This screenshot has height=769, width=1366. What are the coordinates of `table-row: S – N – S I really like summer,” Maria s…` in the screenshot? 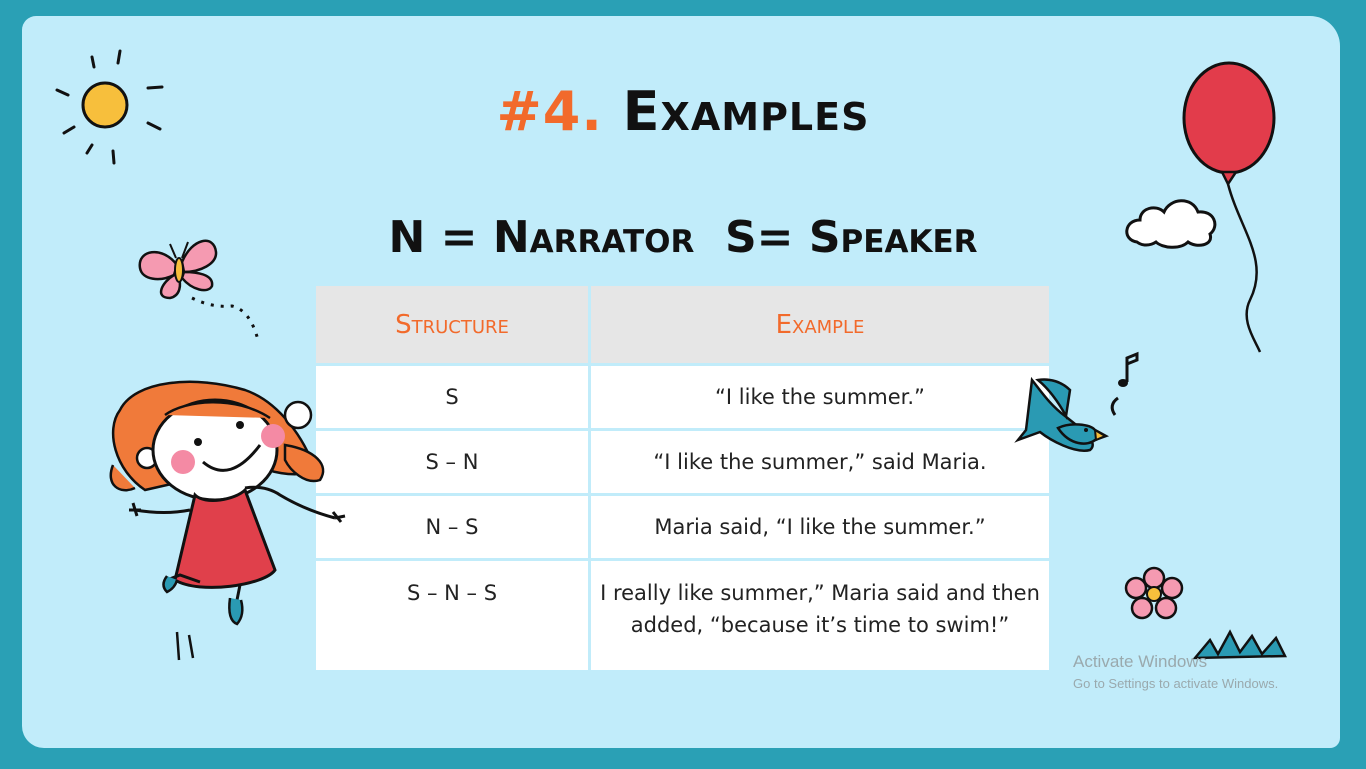 It's located at (682, 617).